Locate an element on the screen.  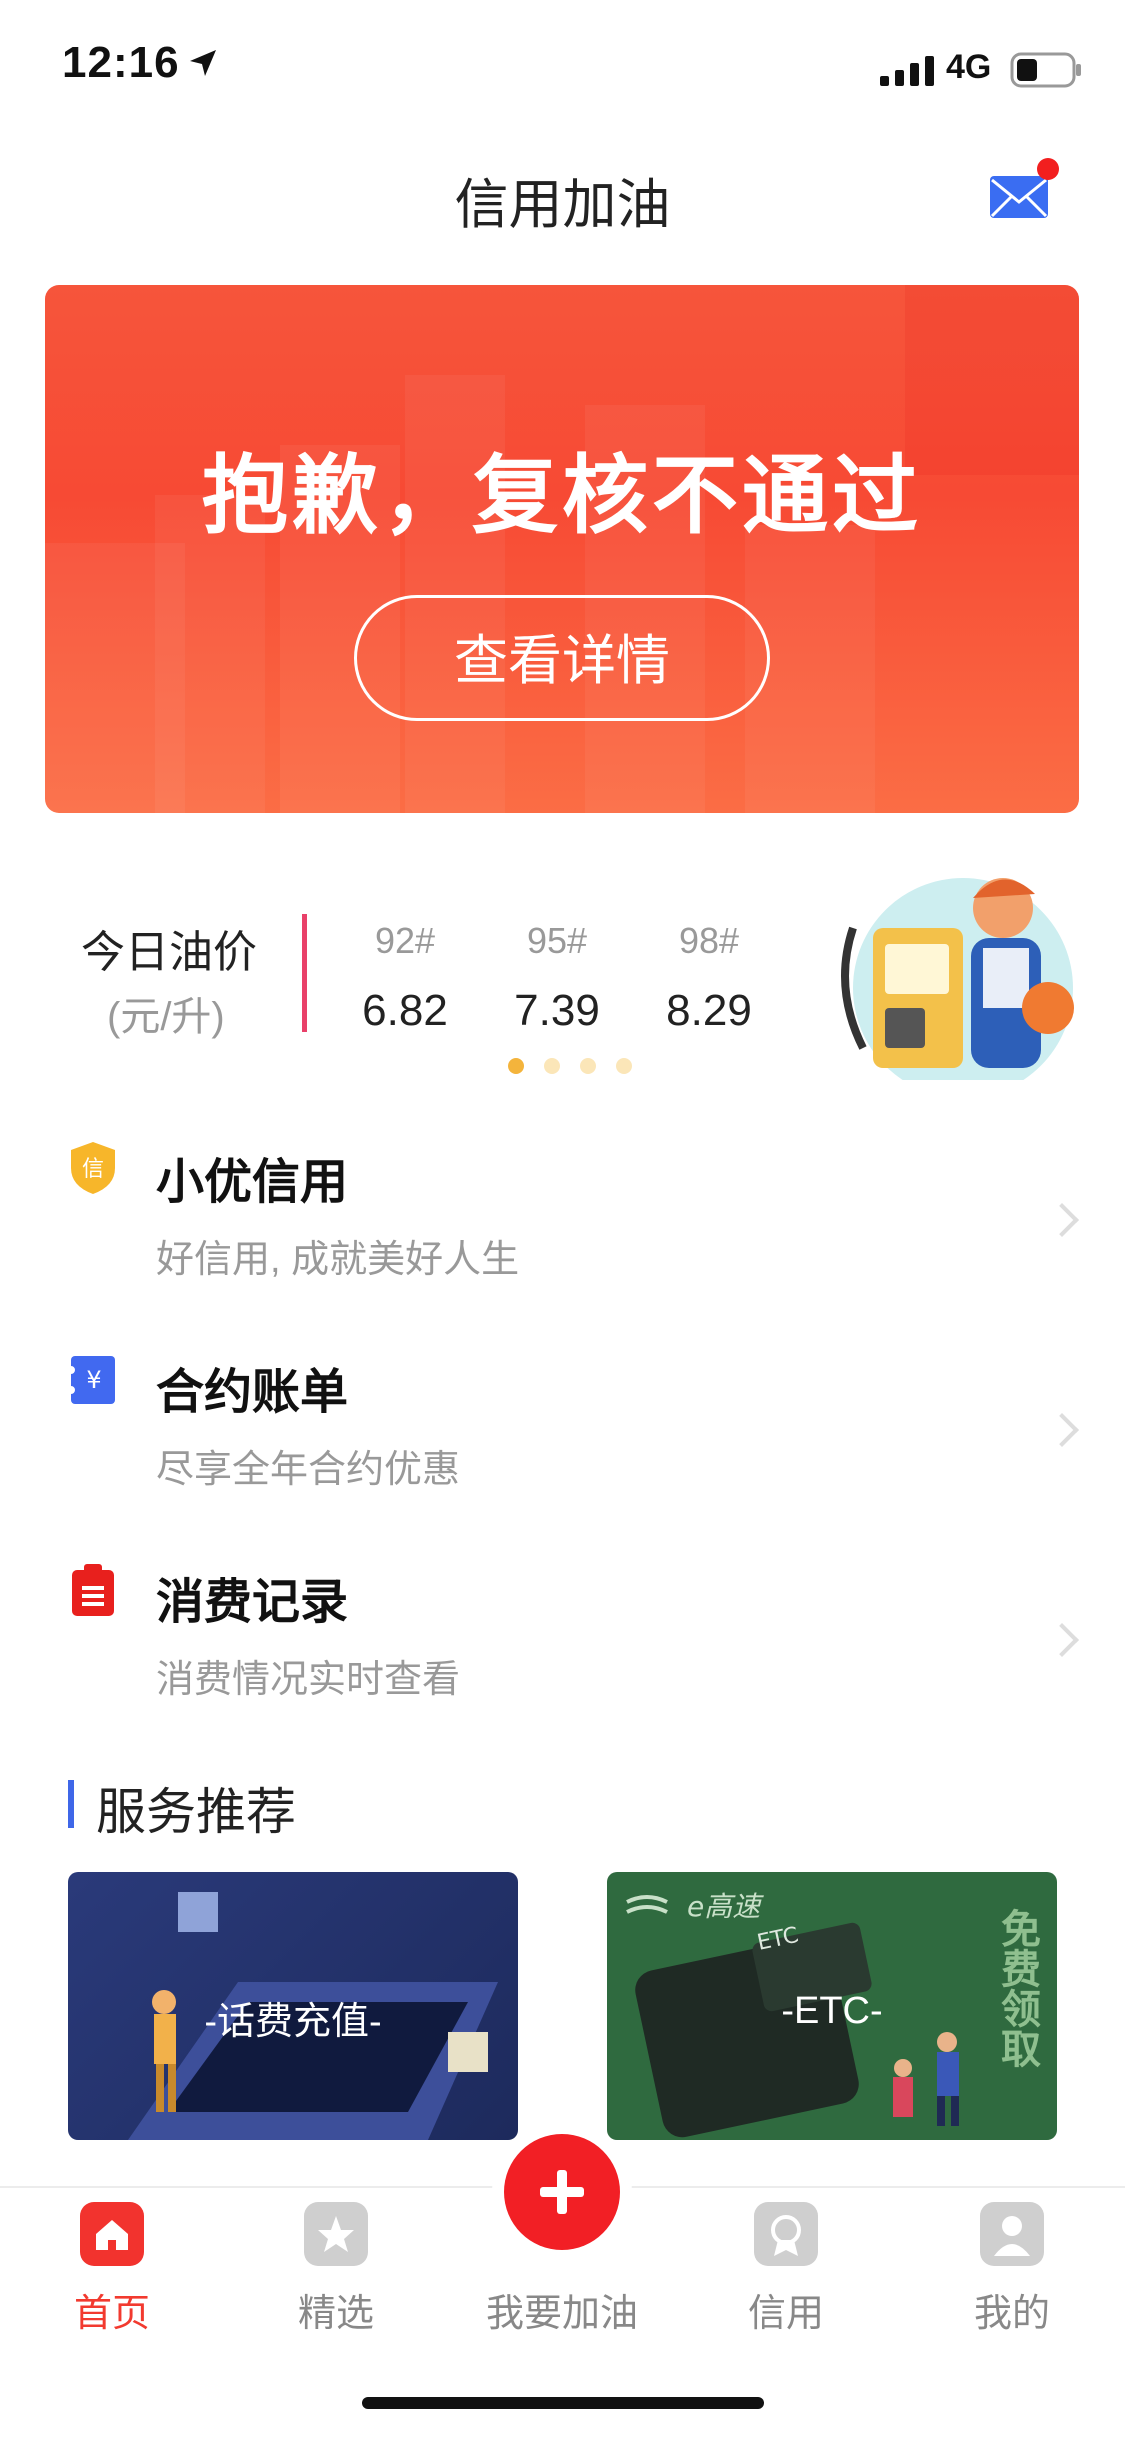
network-type: 4G is located at coordinates (969, 67).